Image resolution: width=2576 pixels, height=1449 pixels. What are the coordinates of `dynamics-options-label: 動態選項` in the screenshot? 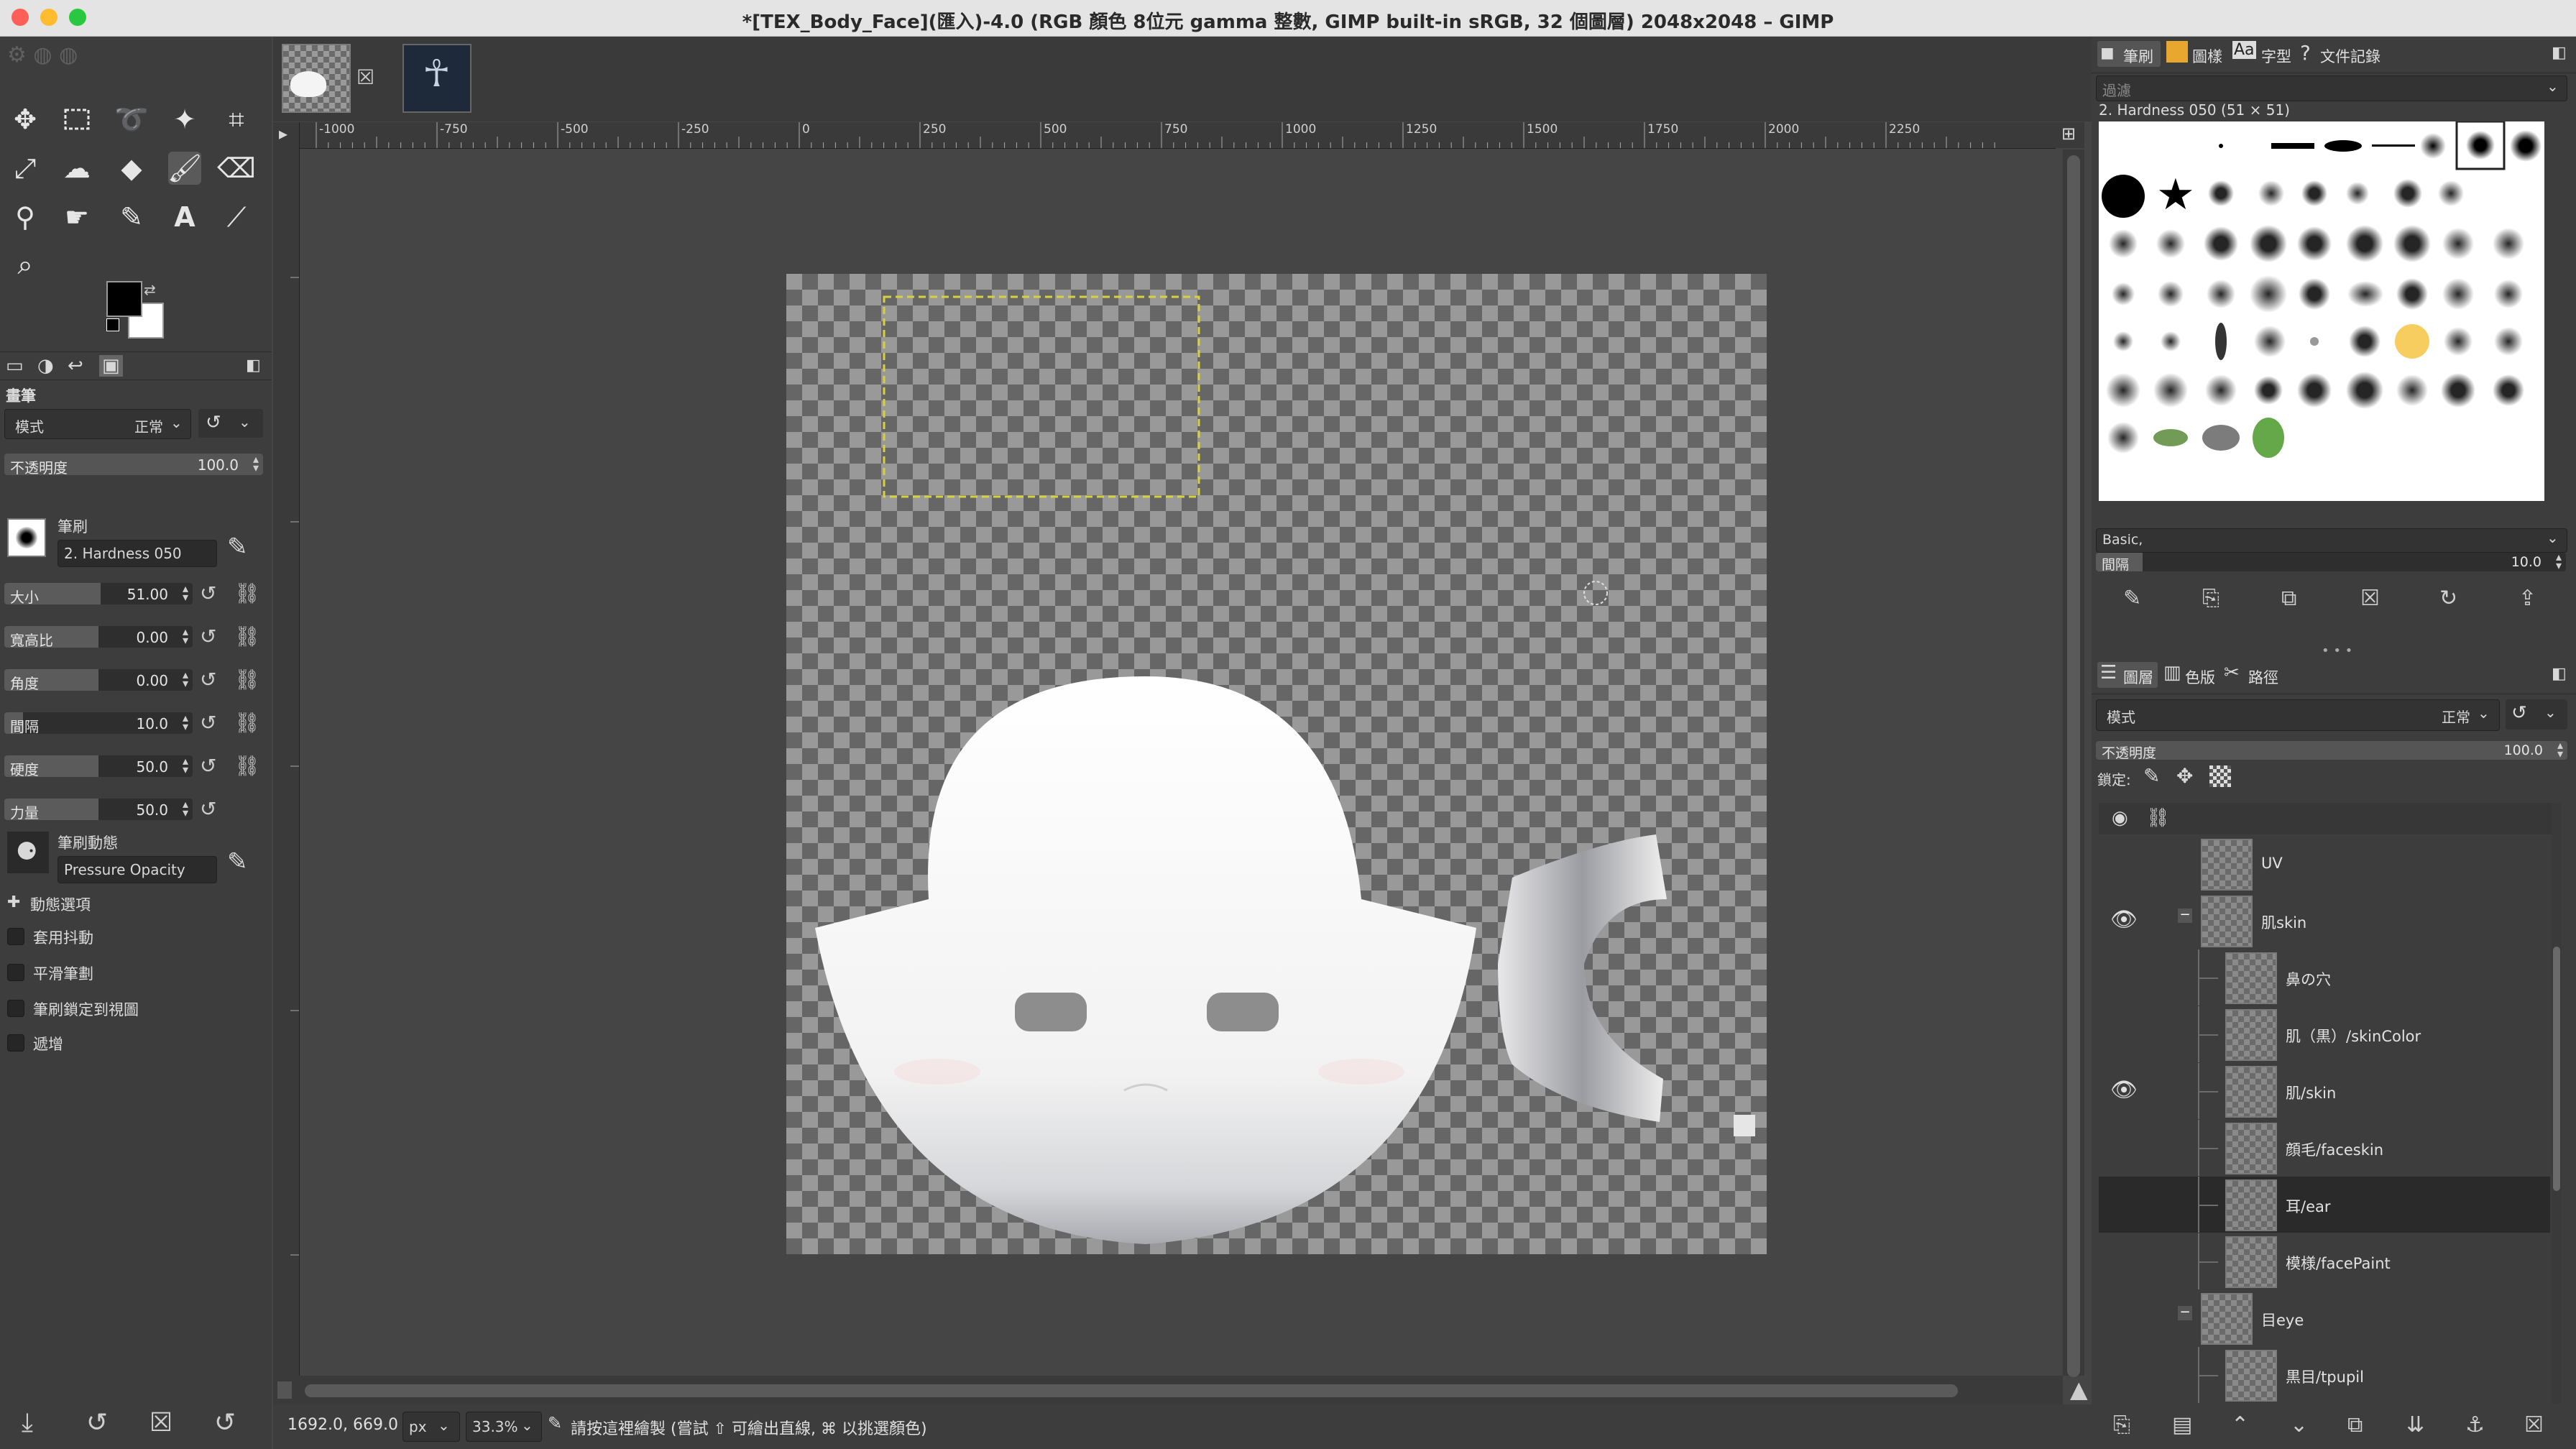 It's located at (60, 904).